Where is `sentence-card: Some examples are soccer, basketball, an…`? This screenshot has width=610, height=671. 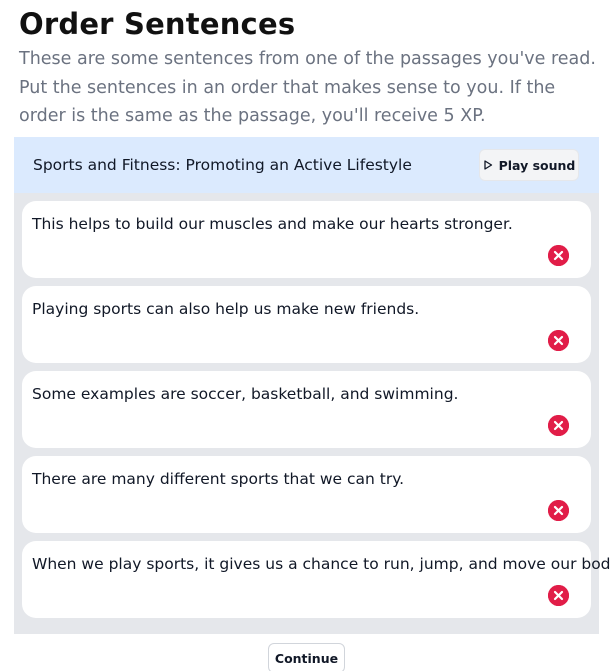
sentence-card: Some examples are soccer, basketball, an… is located at coordinates (306, 409).